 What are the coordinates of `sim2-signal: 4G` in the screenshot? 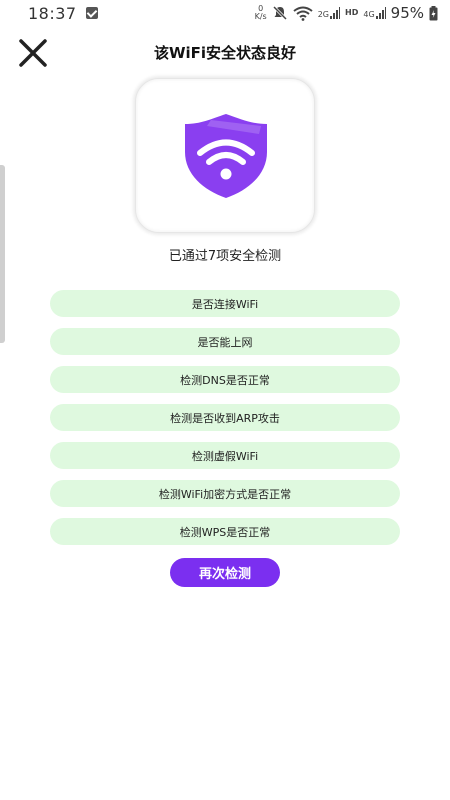 It's located at (374, 13).